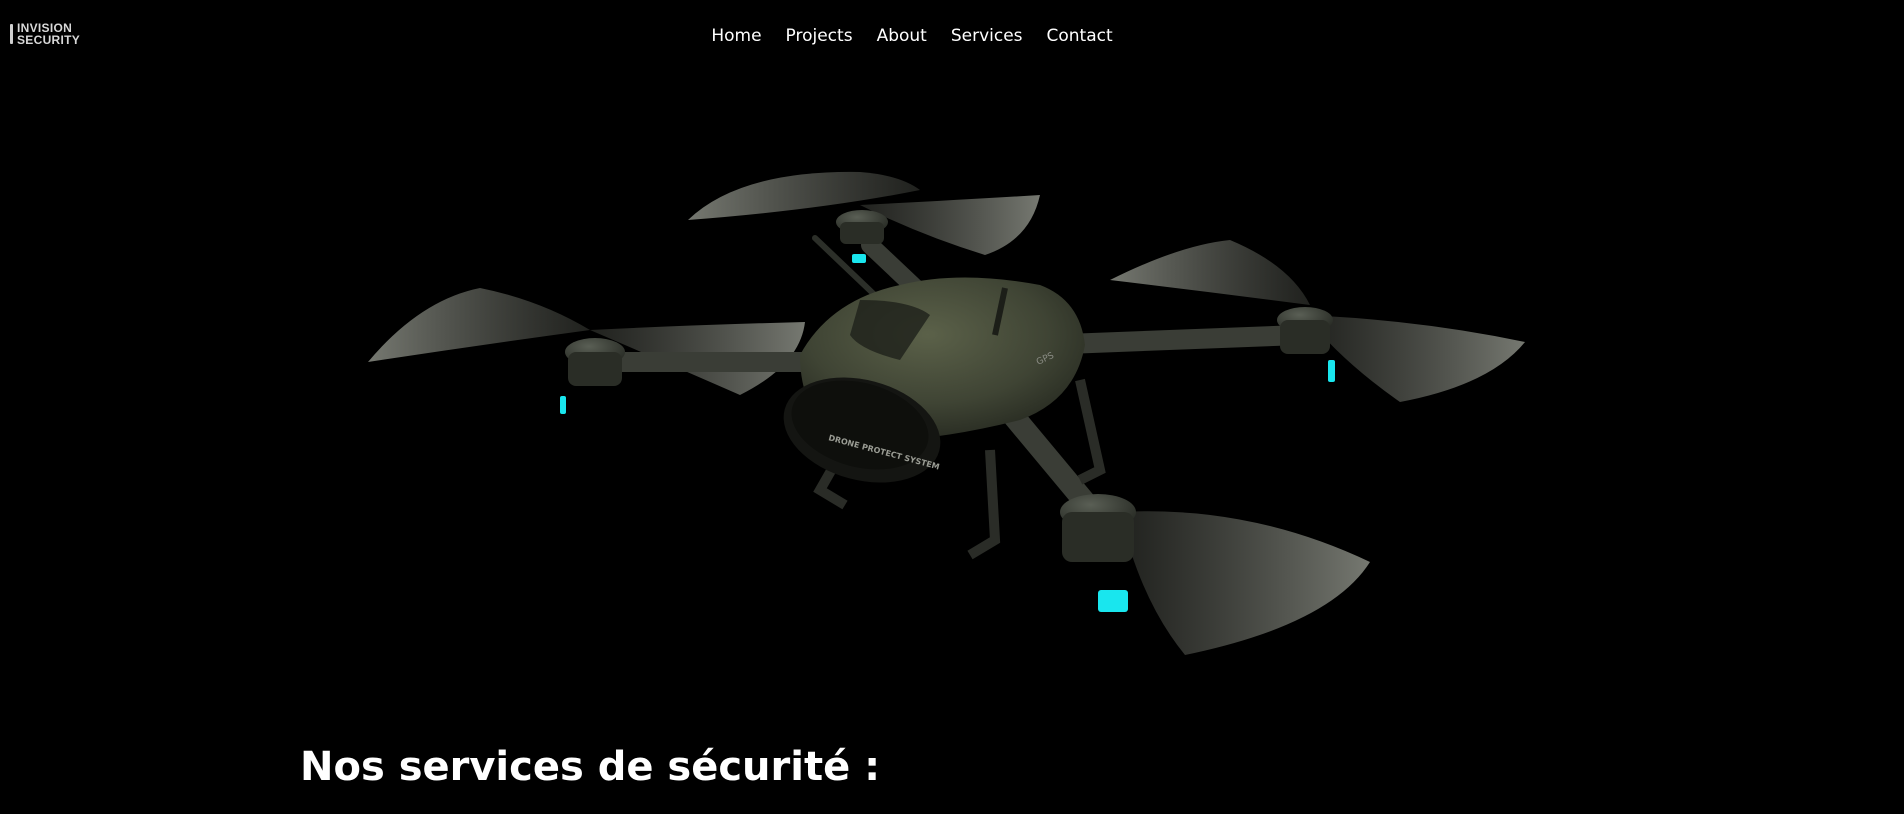  I want to click on drone-body: DRONE PROTECT SYSTEM GPS, so click(934, 380).